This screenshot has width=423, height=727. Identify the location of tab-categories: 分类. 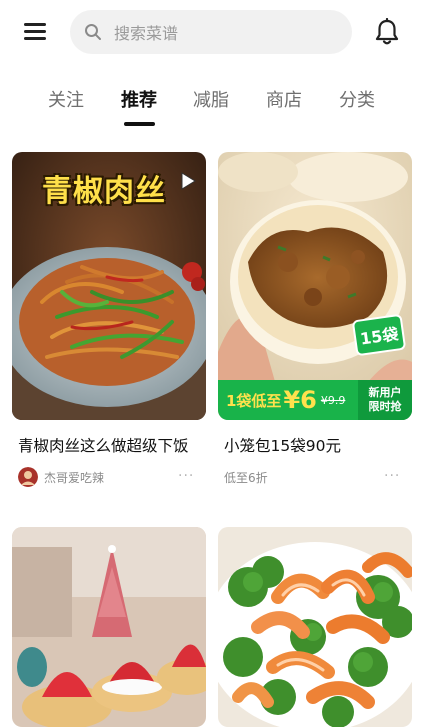
(357, 99).